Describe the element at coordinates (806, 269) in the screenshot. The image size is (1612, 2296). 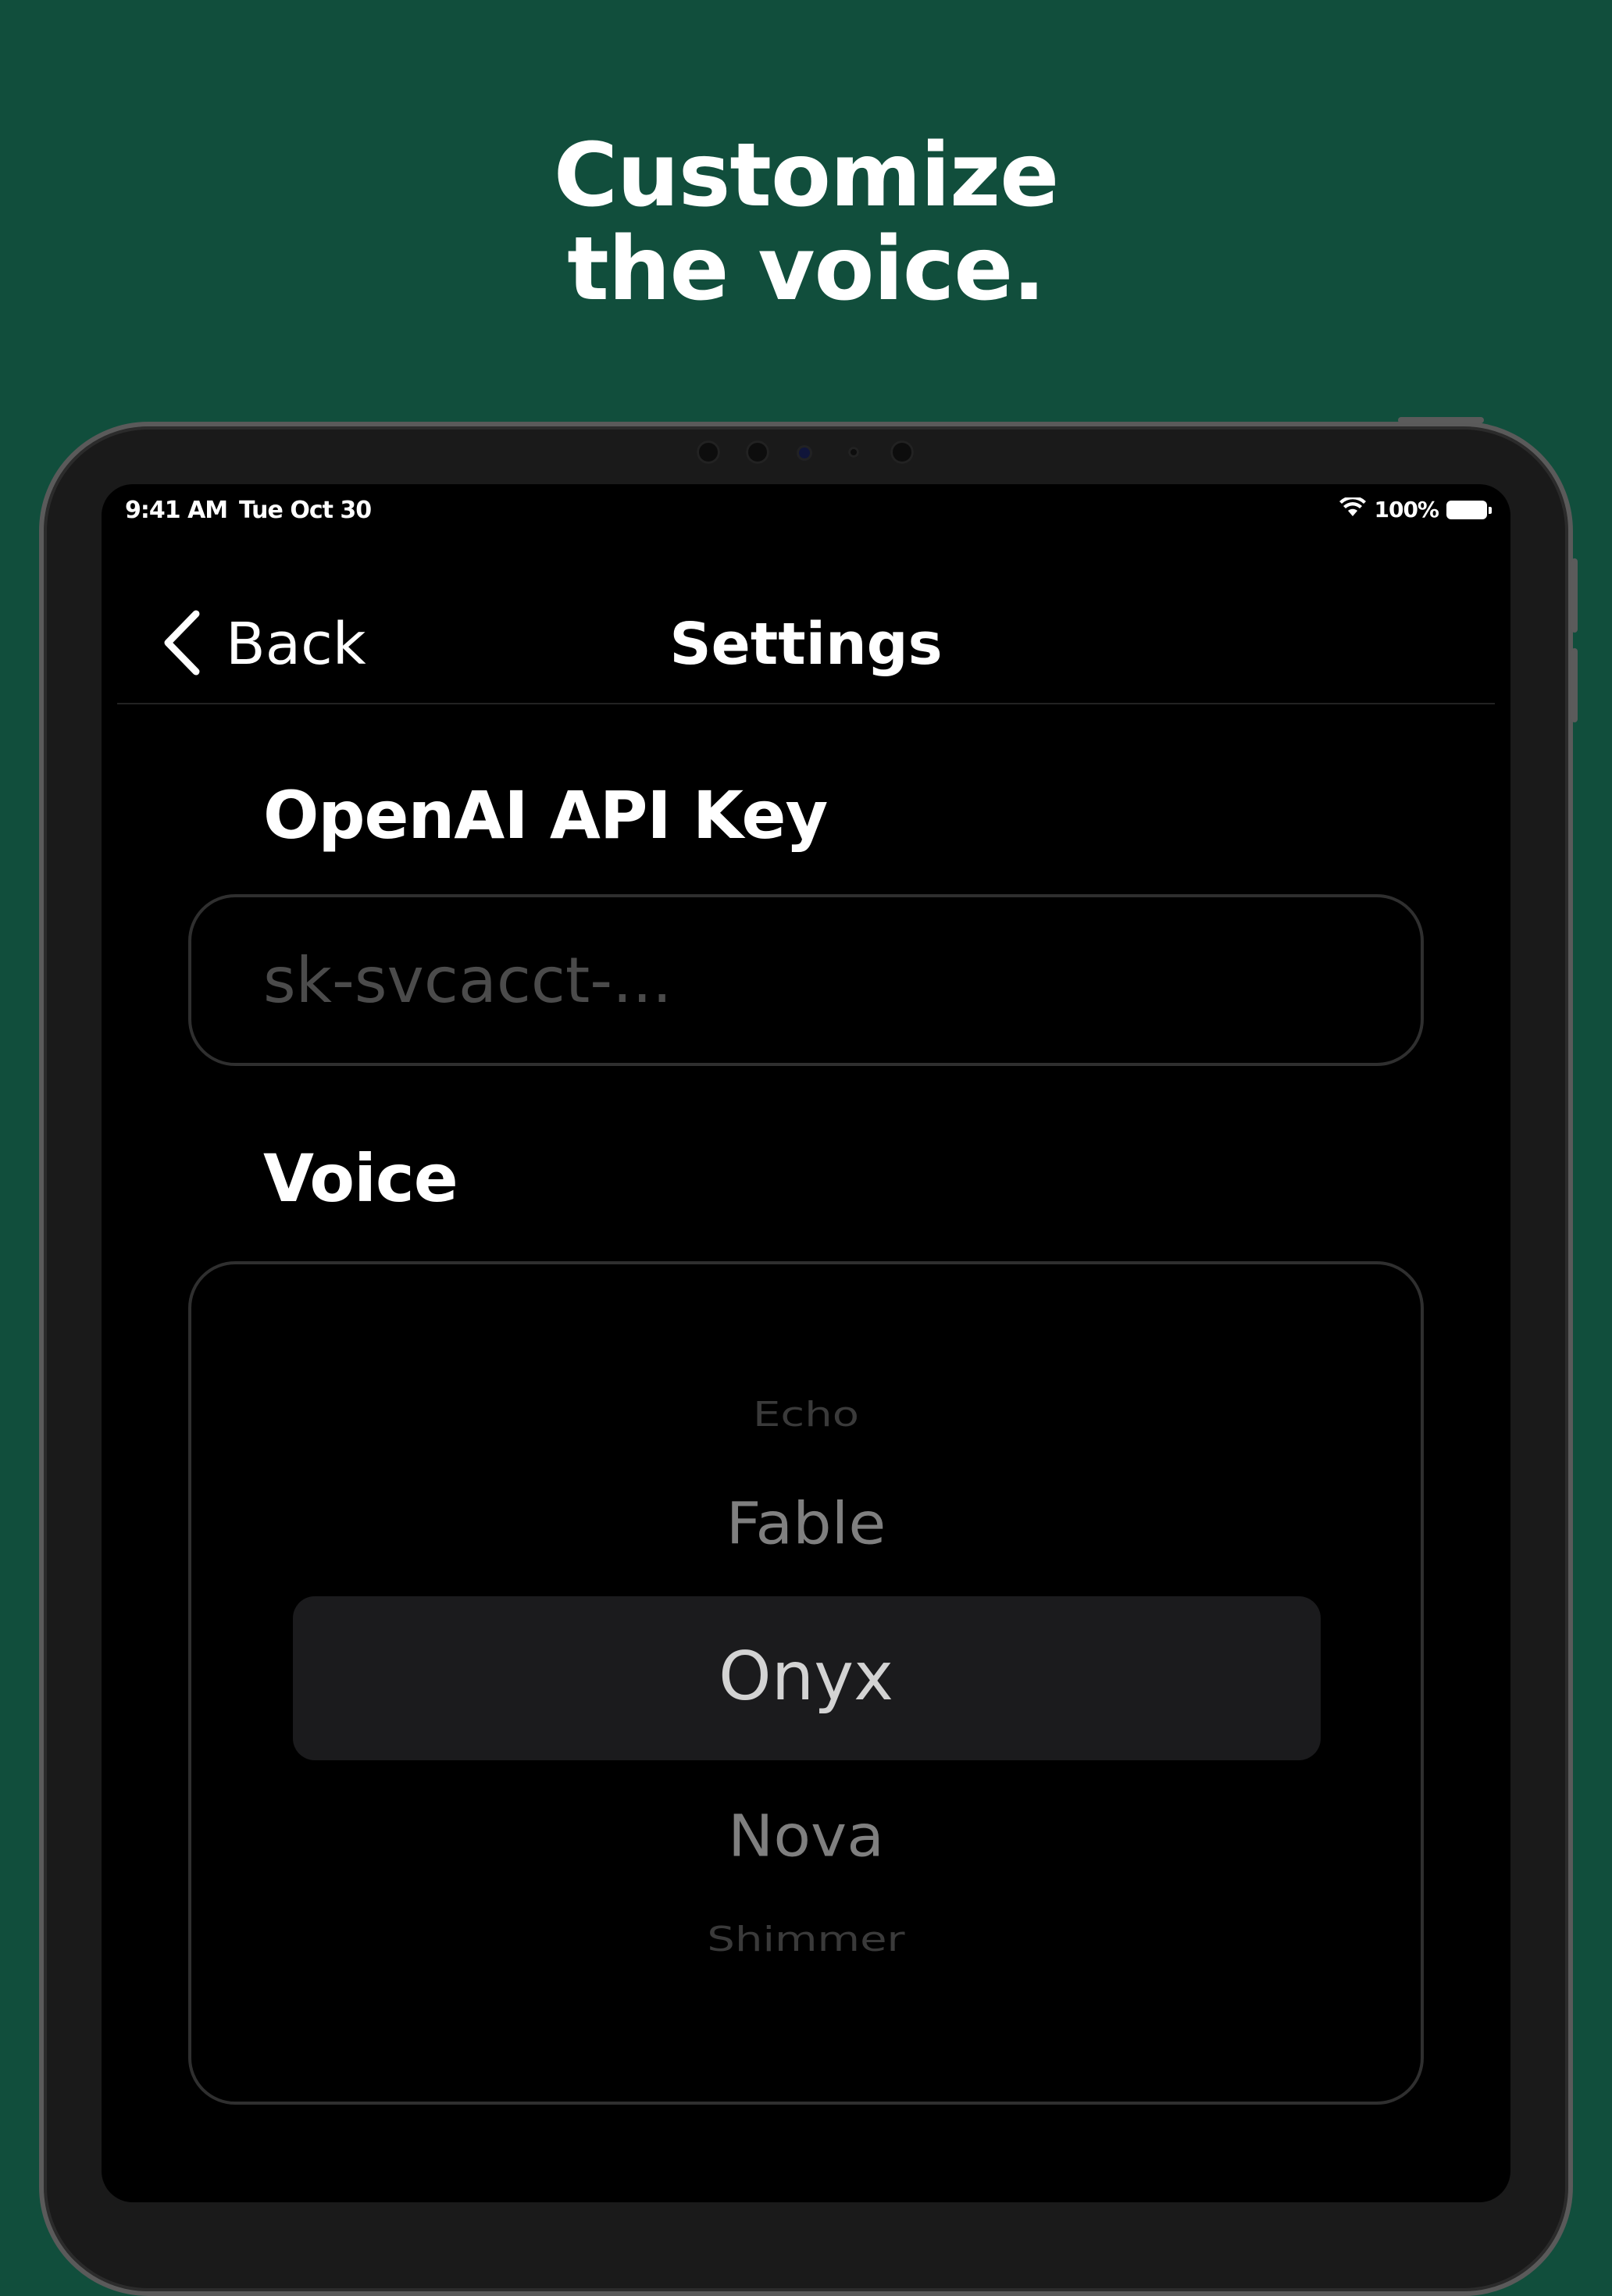
I see `headline-line-2: the voice.` at that location.